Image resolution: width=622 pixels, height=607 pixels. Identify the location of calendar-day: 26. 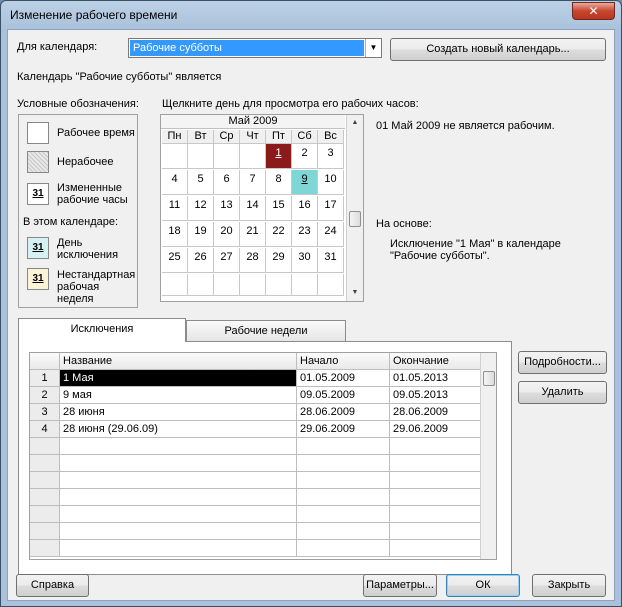
(201, 260).